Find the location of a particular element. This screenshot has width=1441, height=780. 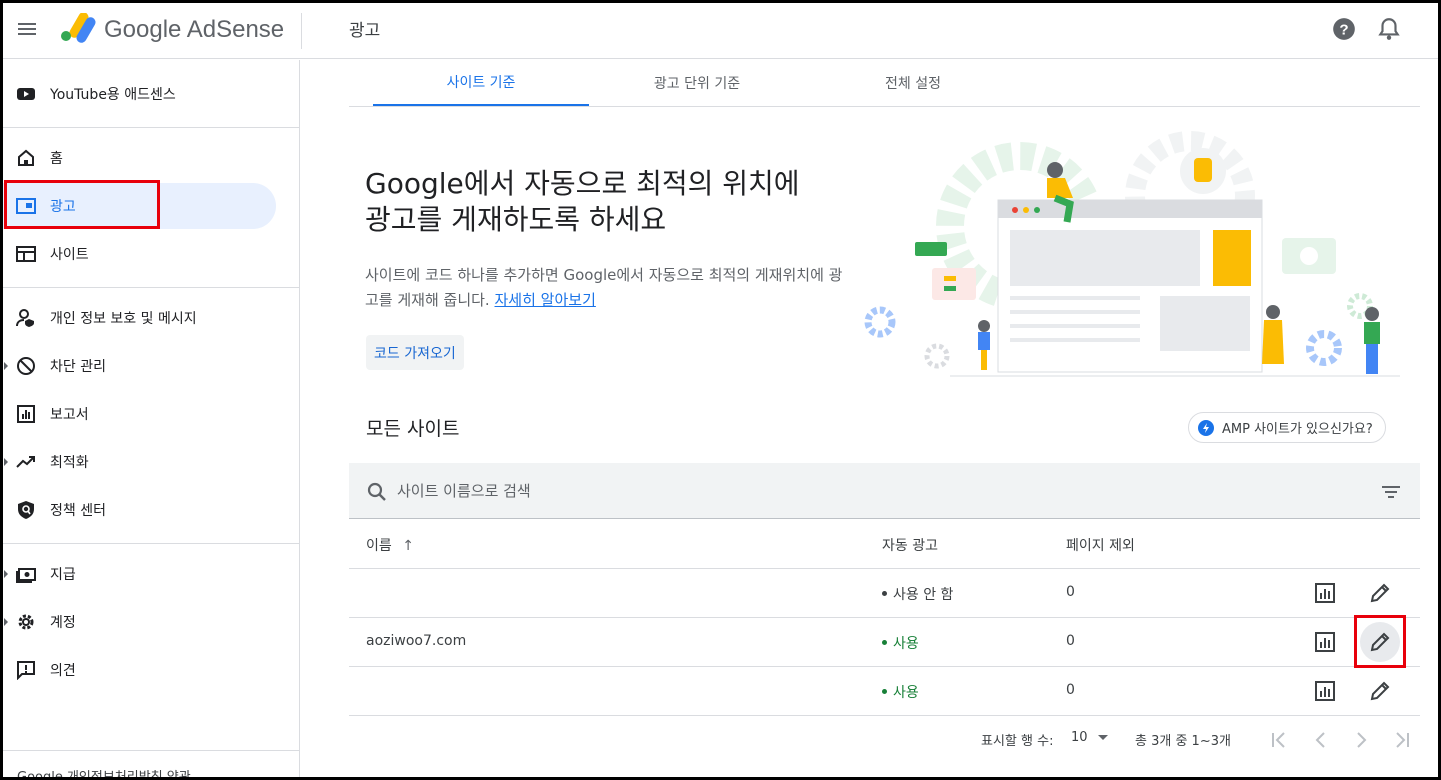

adsense-logo is located at coordinates (78, 28).